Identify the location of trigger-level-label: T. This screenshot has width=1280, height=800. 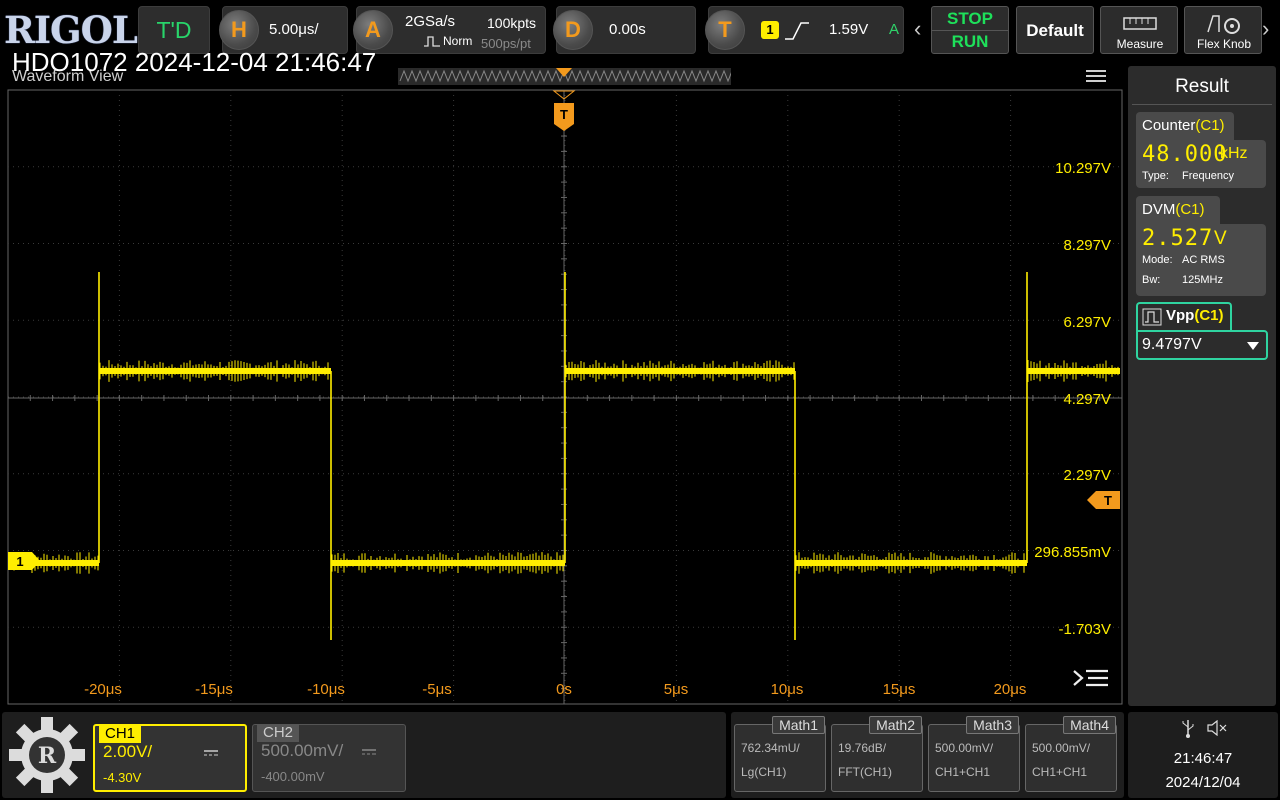
(1108, 500).